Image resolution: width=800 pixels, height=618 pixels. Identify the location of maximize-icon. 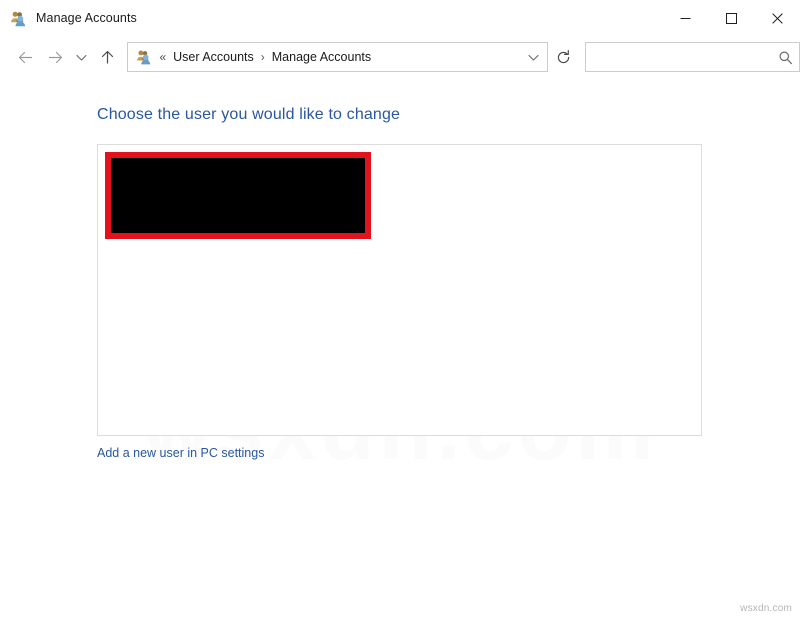
(731, 18).